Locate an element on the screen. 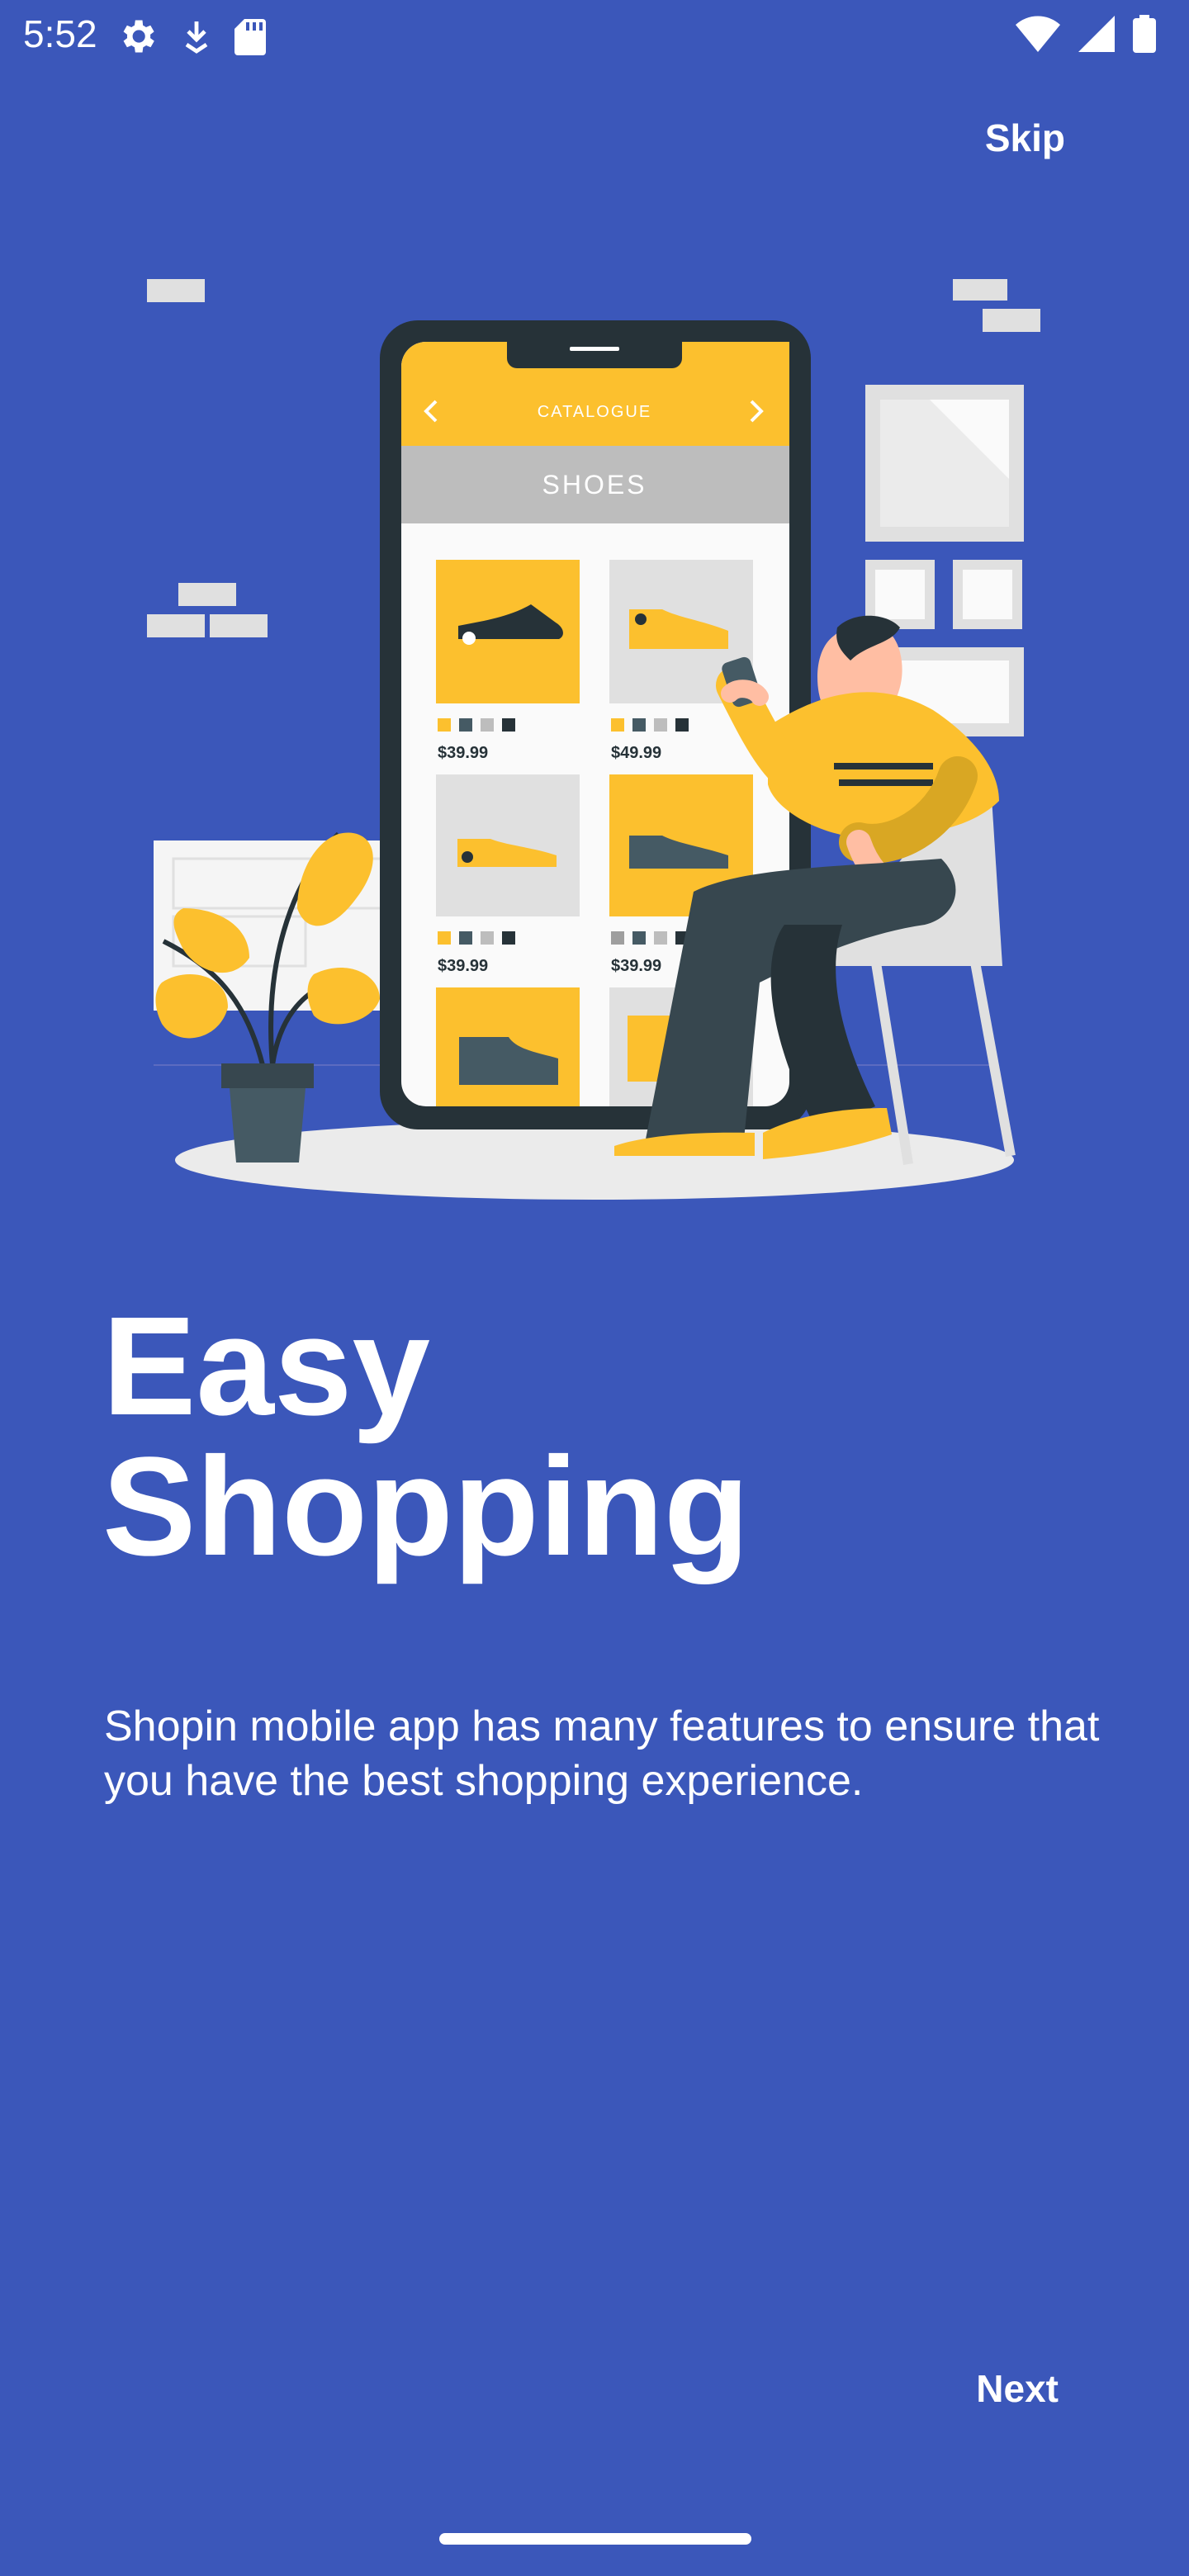  wifi-icon is located at coordinates (1038, 34).